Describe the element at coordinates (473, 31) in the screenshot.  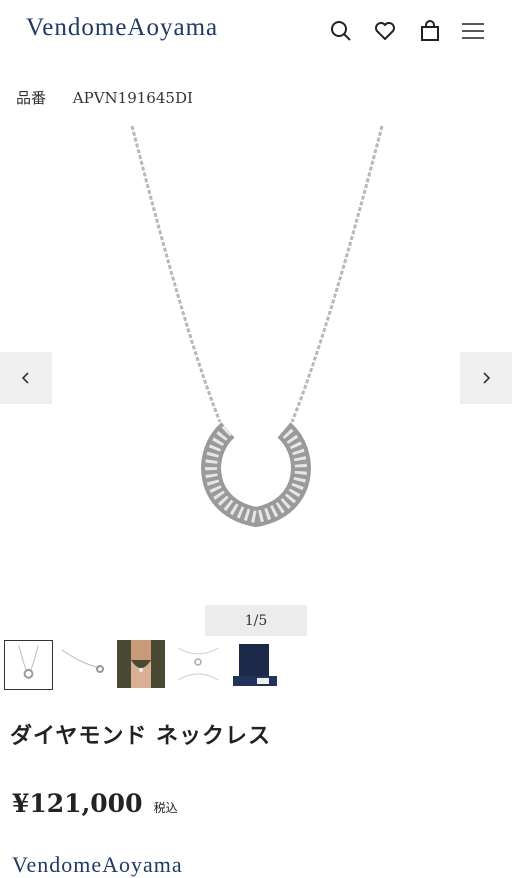
I see `menu-icon` at that location.